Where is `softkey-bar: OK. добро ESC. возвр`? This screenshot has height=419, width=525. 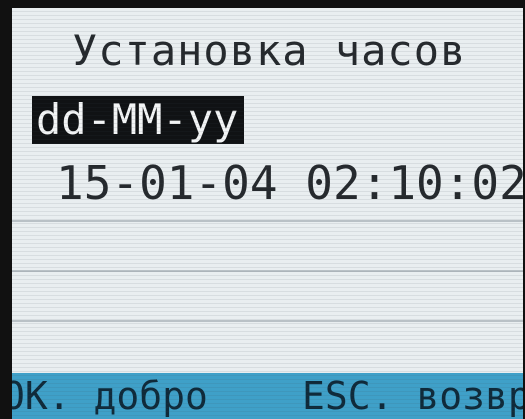
softkey-bar: OK. добро ESC. возвр is located at coordinates (267, 396).